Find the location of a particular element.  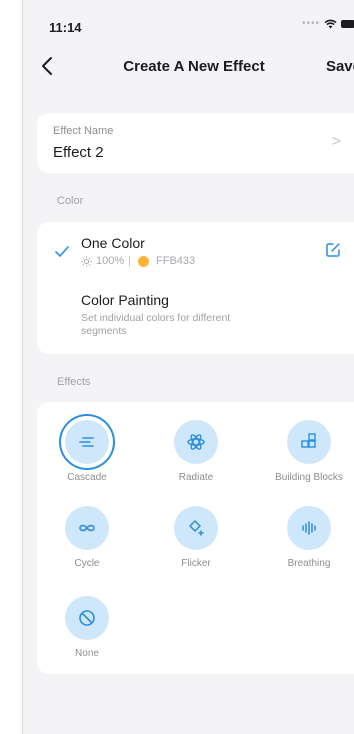

effect-cycle: Cycle is located at coordinates (87, 537).